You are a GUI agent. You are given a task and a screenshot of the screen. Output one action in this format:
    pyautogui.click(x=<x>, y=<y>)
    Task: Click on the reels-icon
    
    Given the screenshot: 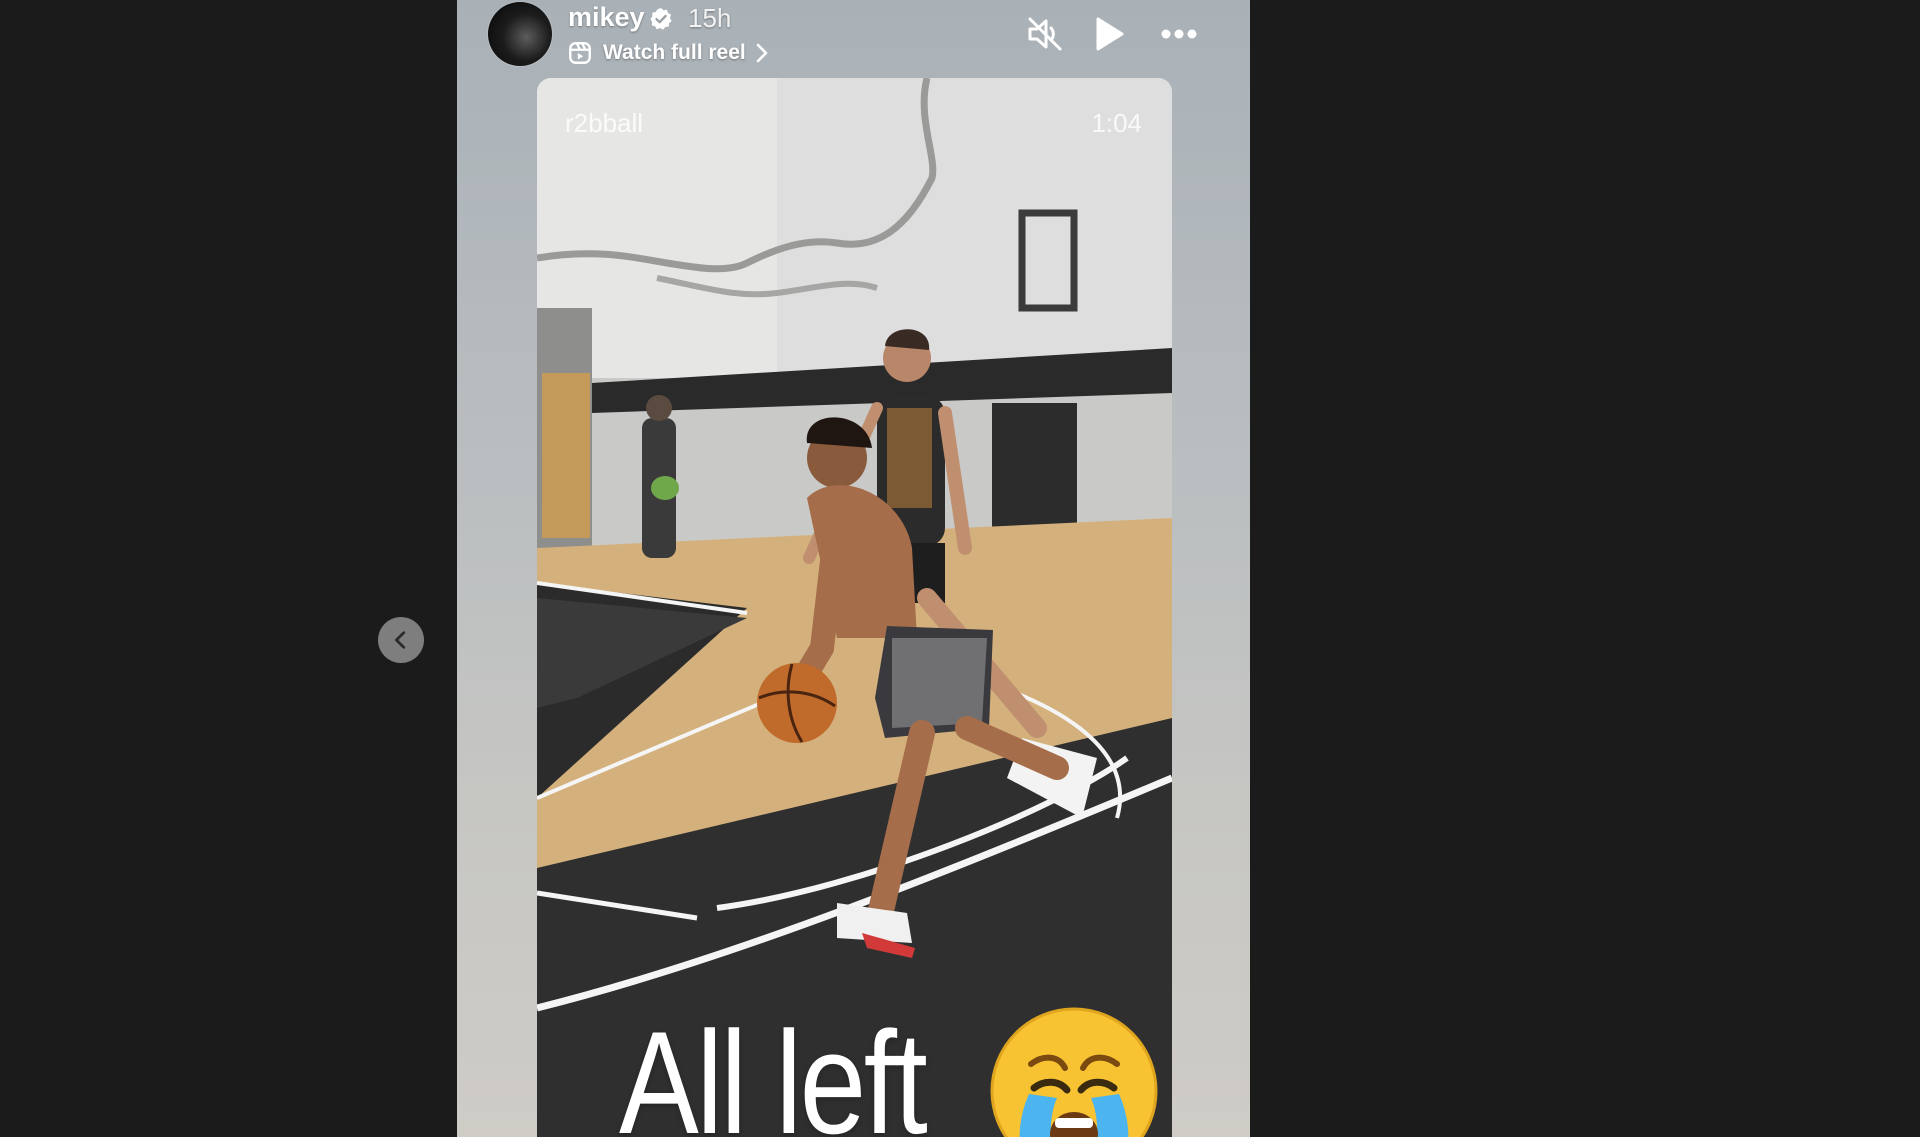 What is the action you would take?
    pyautogui.click(x=580, y=53)
    